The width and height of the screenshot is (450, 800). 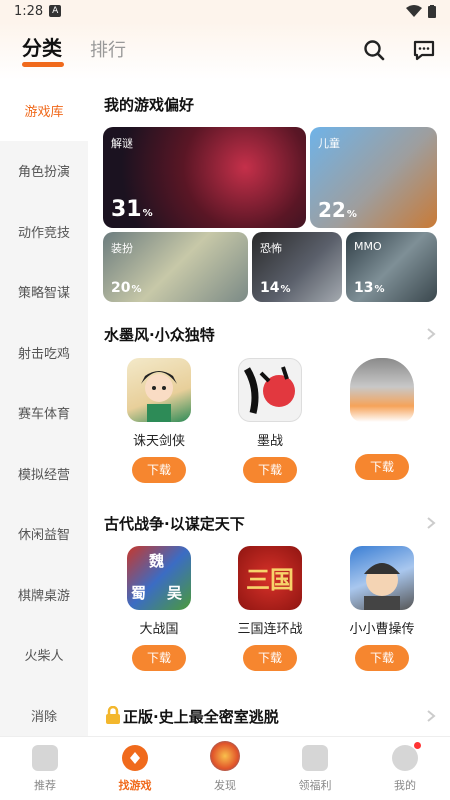 What do you see at coordinates (382, 390) in the screenshot?
I see `game-icon-loading` at bounding box center [382, 390].